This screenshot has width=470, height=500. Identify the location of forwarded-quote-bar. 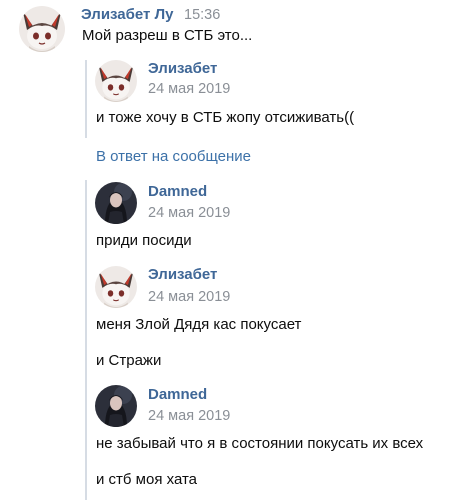
(86, 99).